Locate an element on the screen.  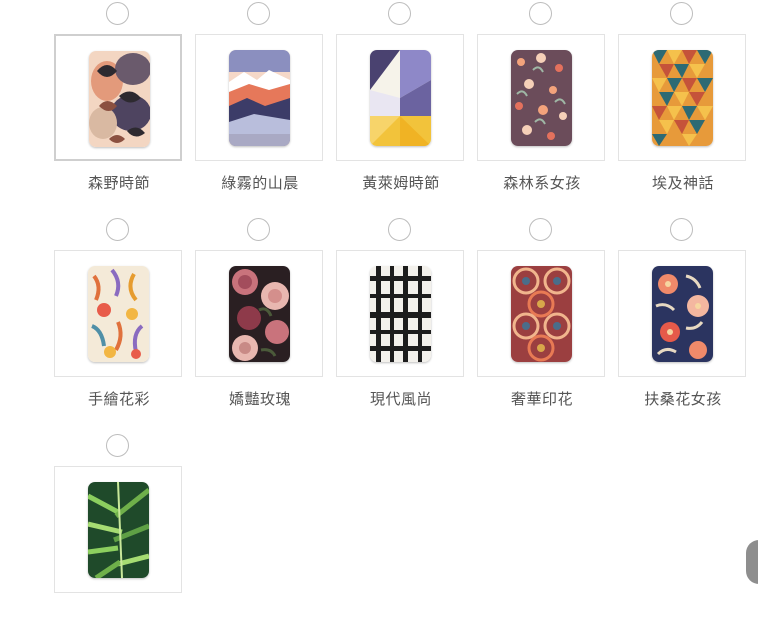
design-label: 黃萊姆時節 is located at coordinates (401, 183).